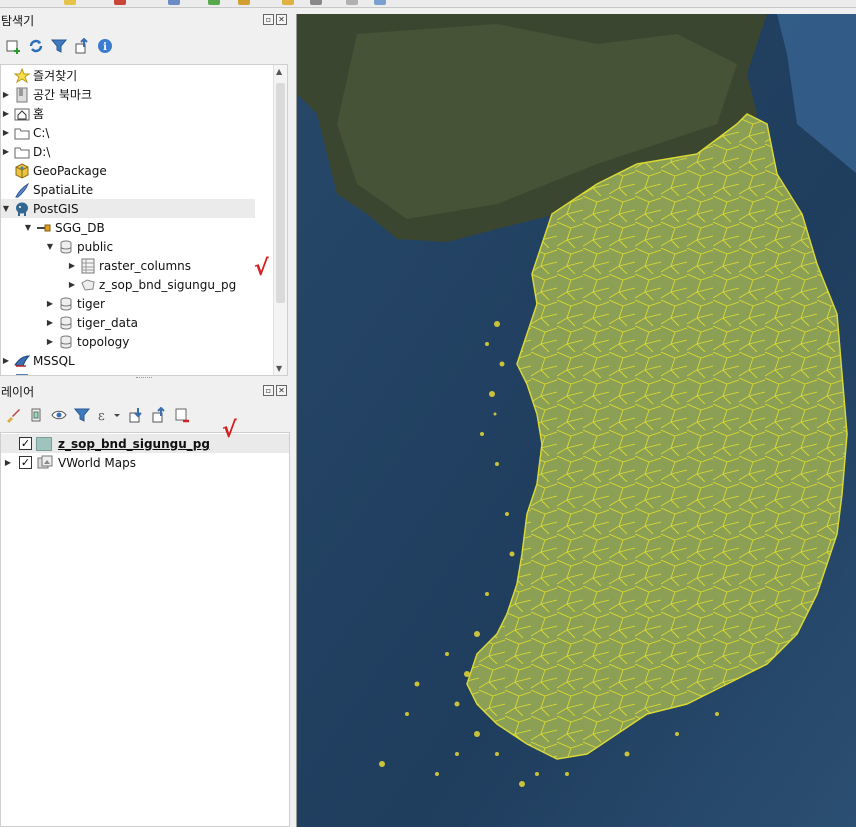 This screenshot has height=827, width=856. I want to click on tree-item-schema-topology: ▶ topology, so click(137, 341).